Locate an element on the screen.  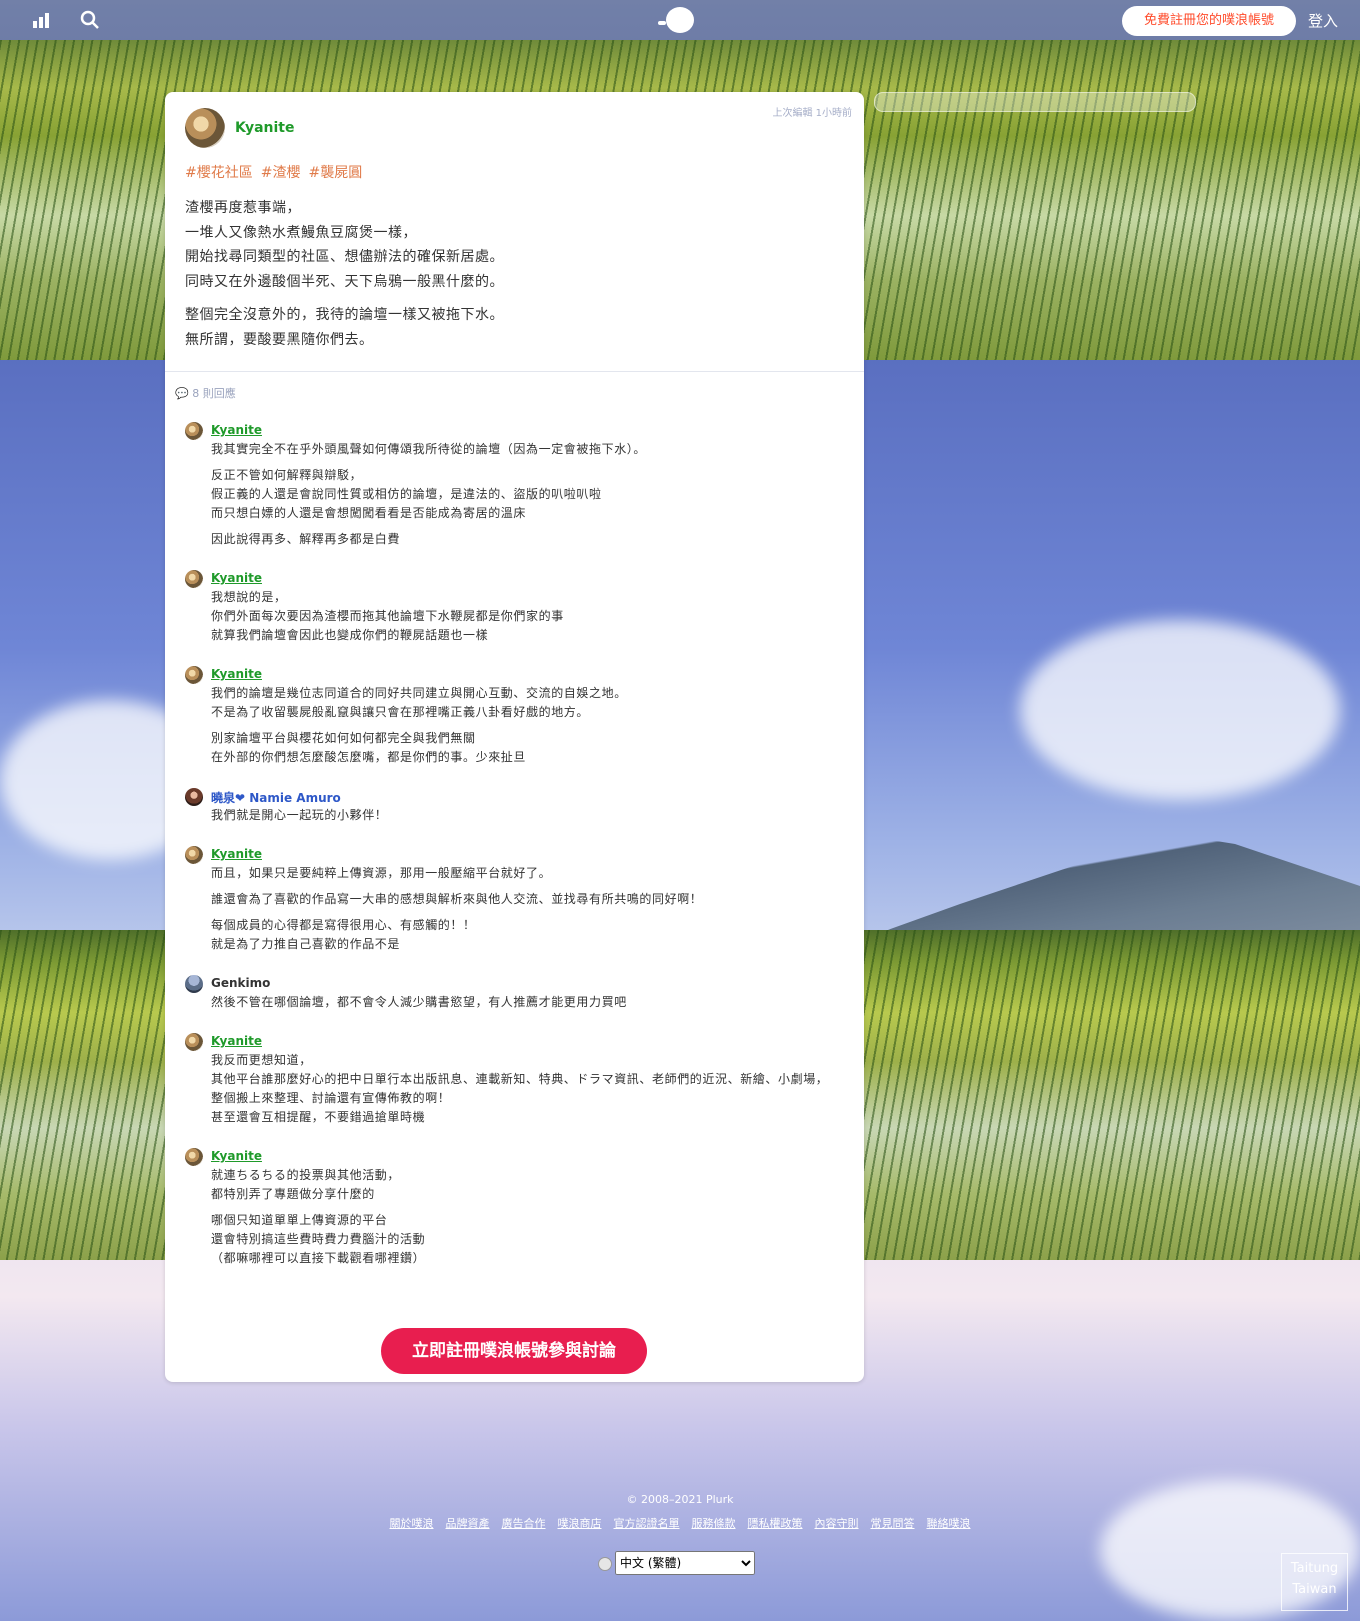
footer-link: 聯絡噗浪 is located at coordinates (949, 1523).